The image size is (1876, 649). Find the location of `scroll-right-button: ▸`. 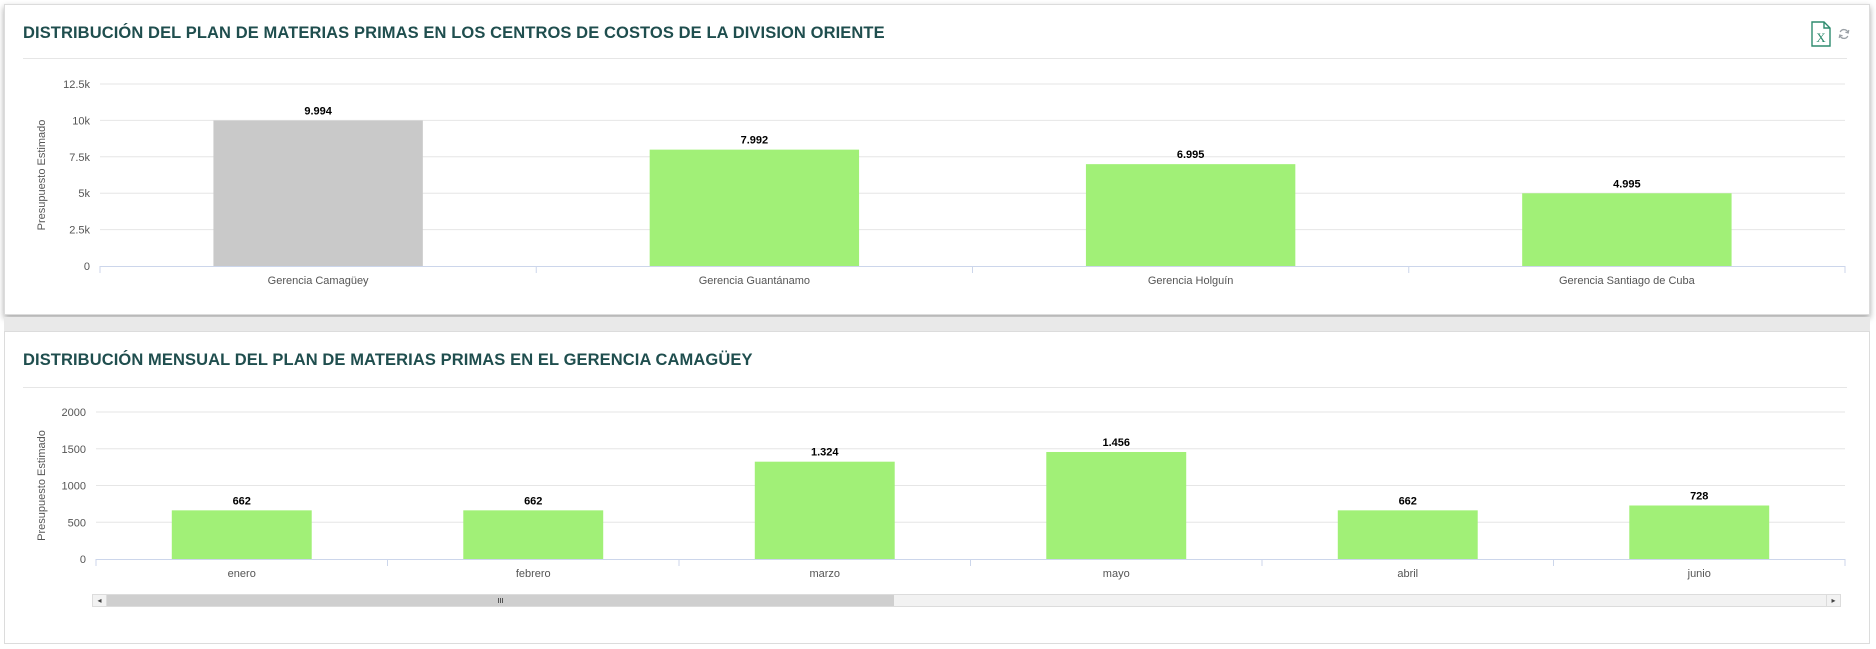

scroll-right-button: ▸ is located at coordinates (1833, 600).